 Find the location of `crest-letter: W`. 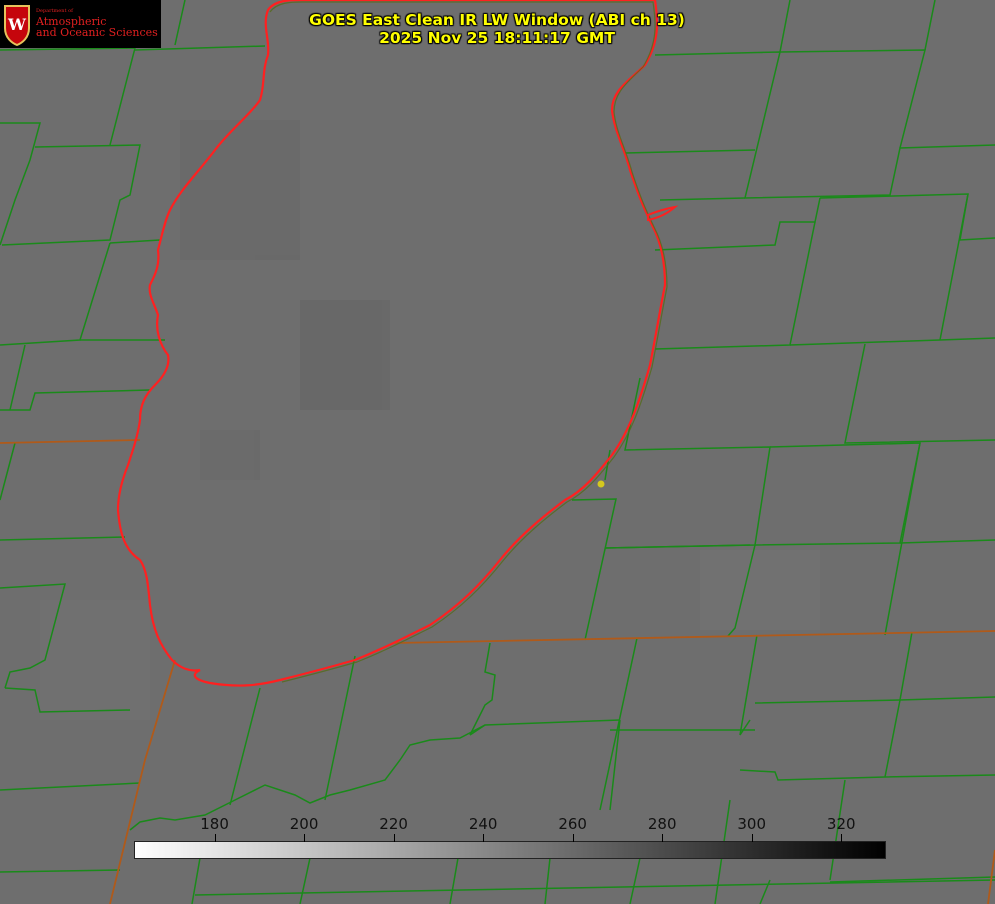

crest-letter: W is located at coordinates (17, 24).